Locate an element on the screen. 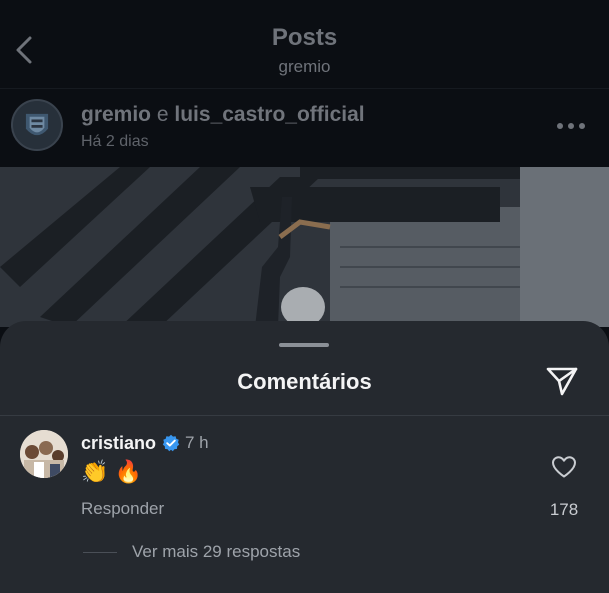 This screenshot has height=593, width=609. like-count: 178 is located at coordinates (564, 509).